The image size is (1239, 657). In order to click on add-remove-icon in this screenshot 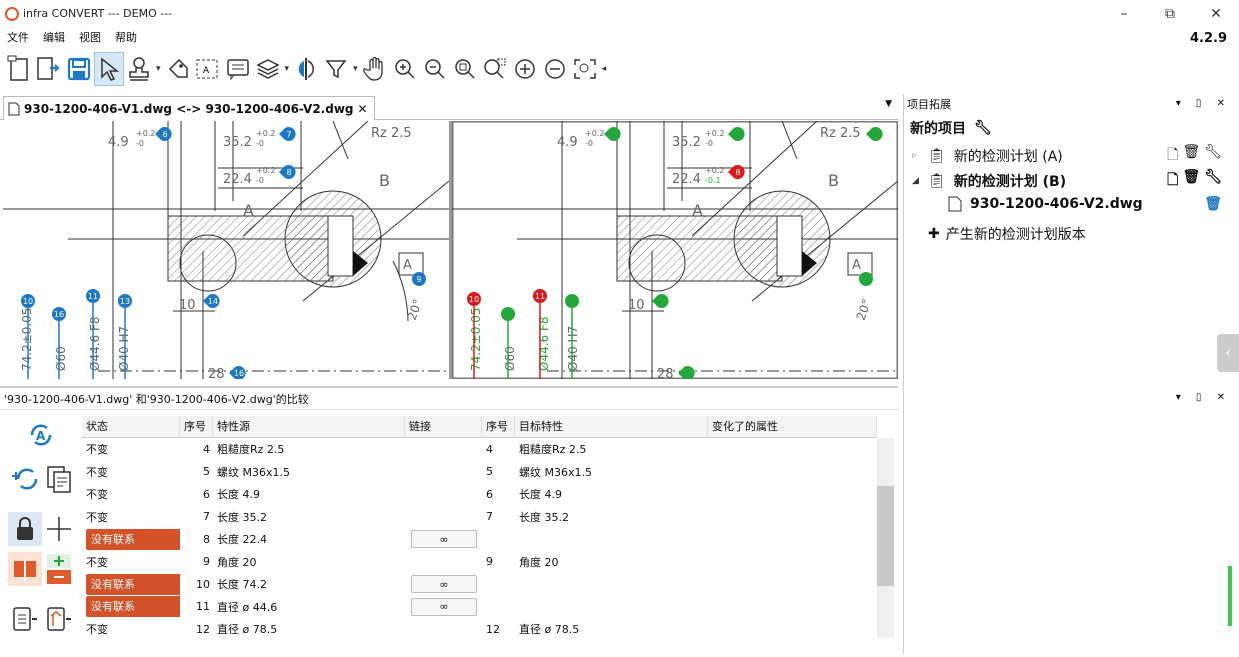, I will do `click(59, 569)`.